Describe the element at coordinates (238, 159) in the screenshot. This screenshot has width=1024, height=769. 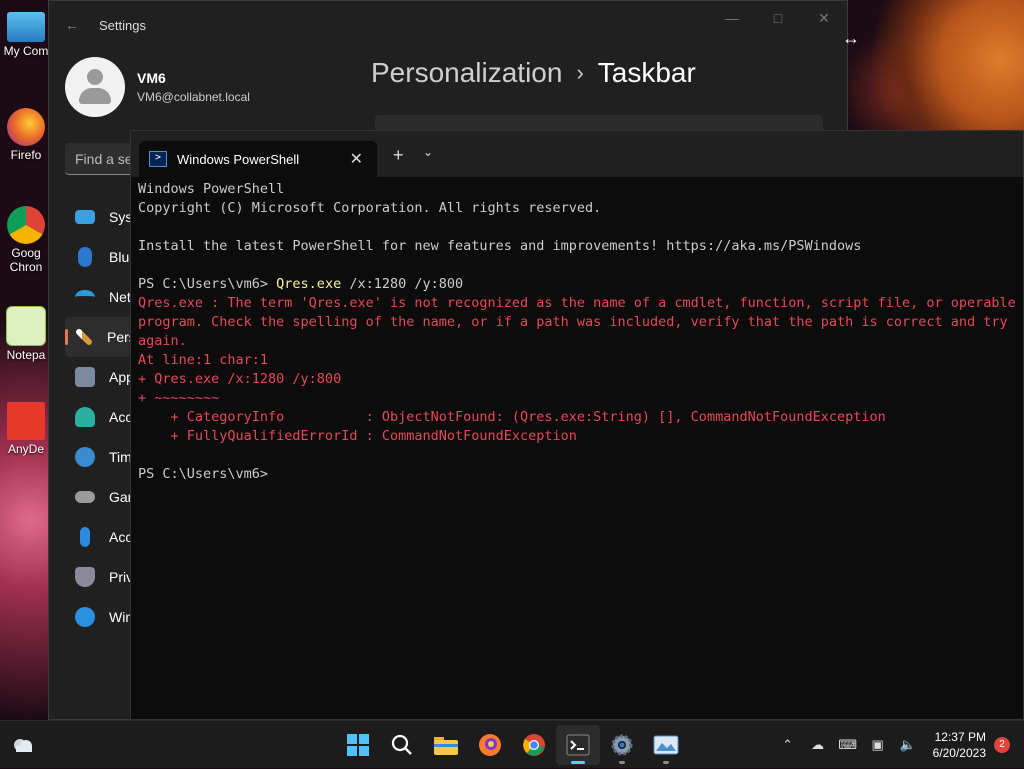
I see `terminal-tab-title: Windows PowerShell` at that location.